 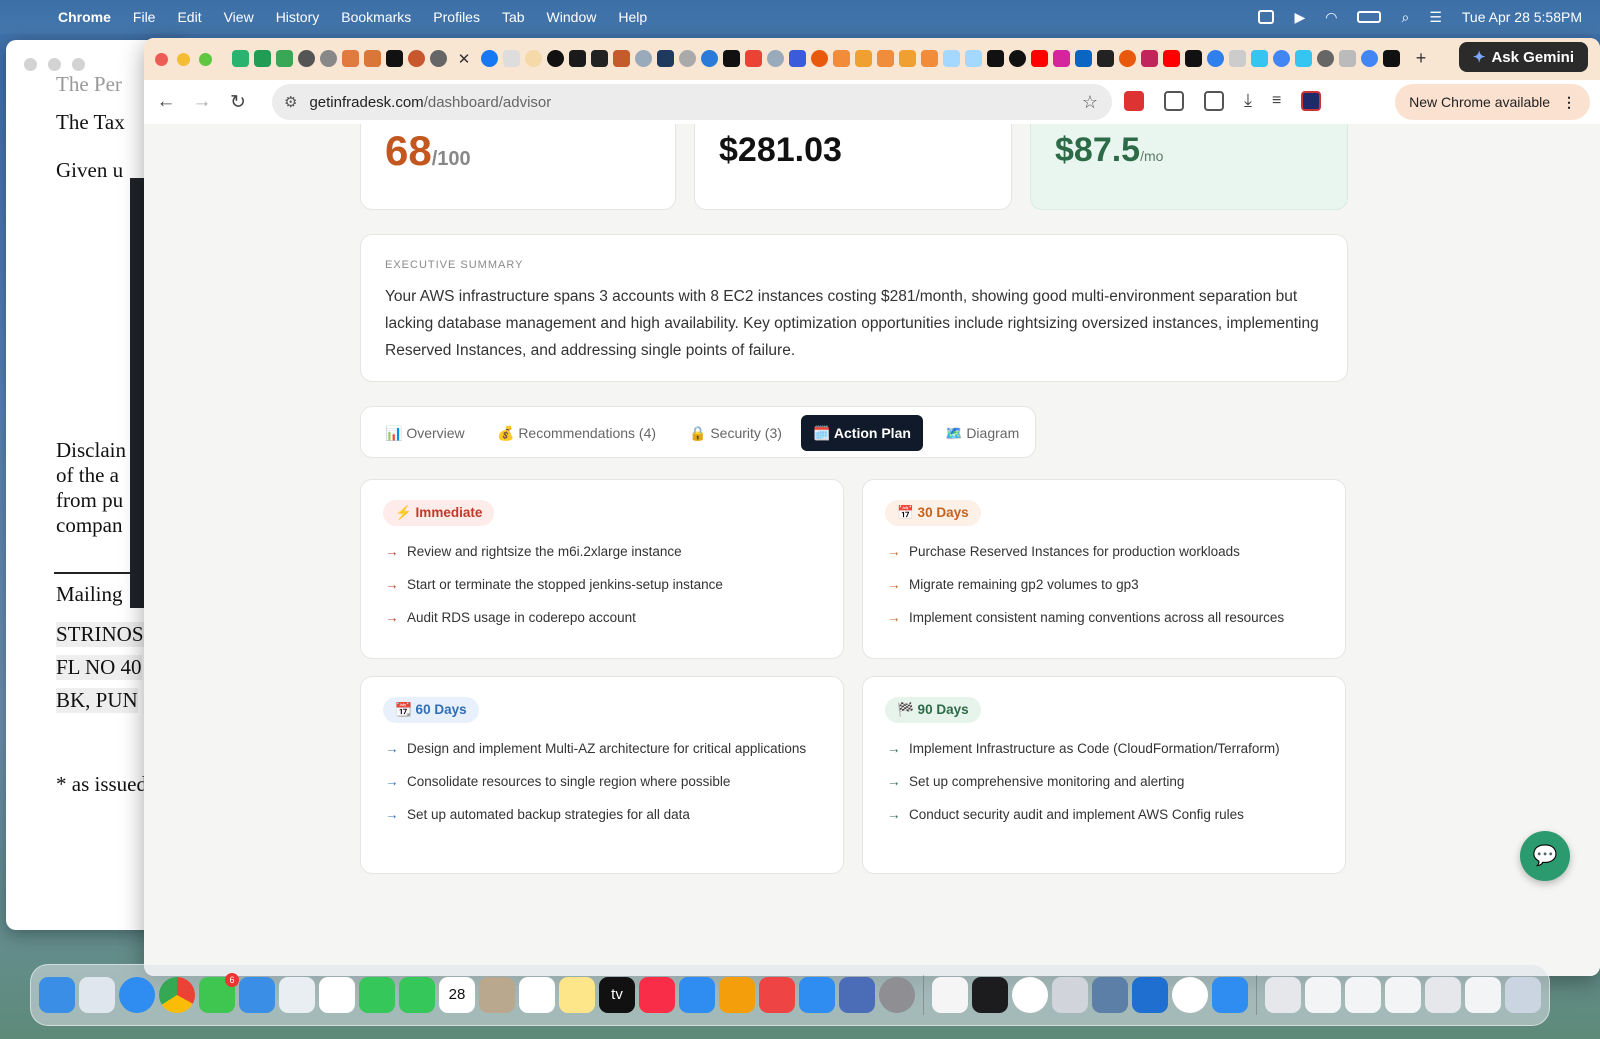 What do you see at coordinates (1545, 856) in the screenshot?
I see `chat-bubble-button: 💬` at bounding box center [1545, 856].